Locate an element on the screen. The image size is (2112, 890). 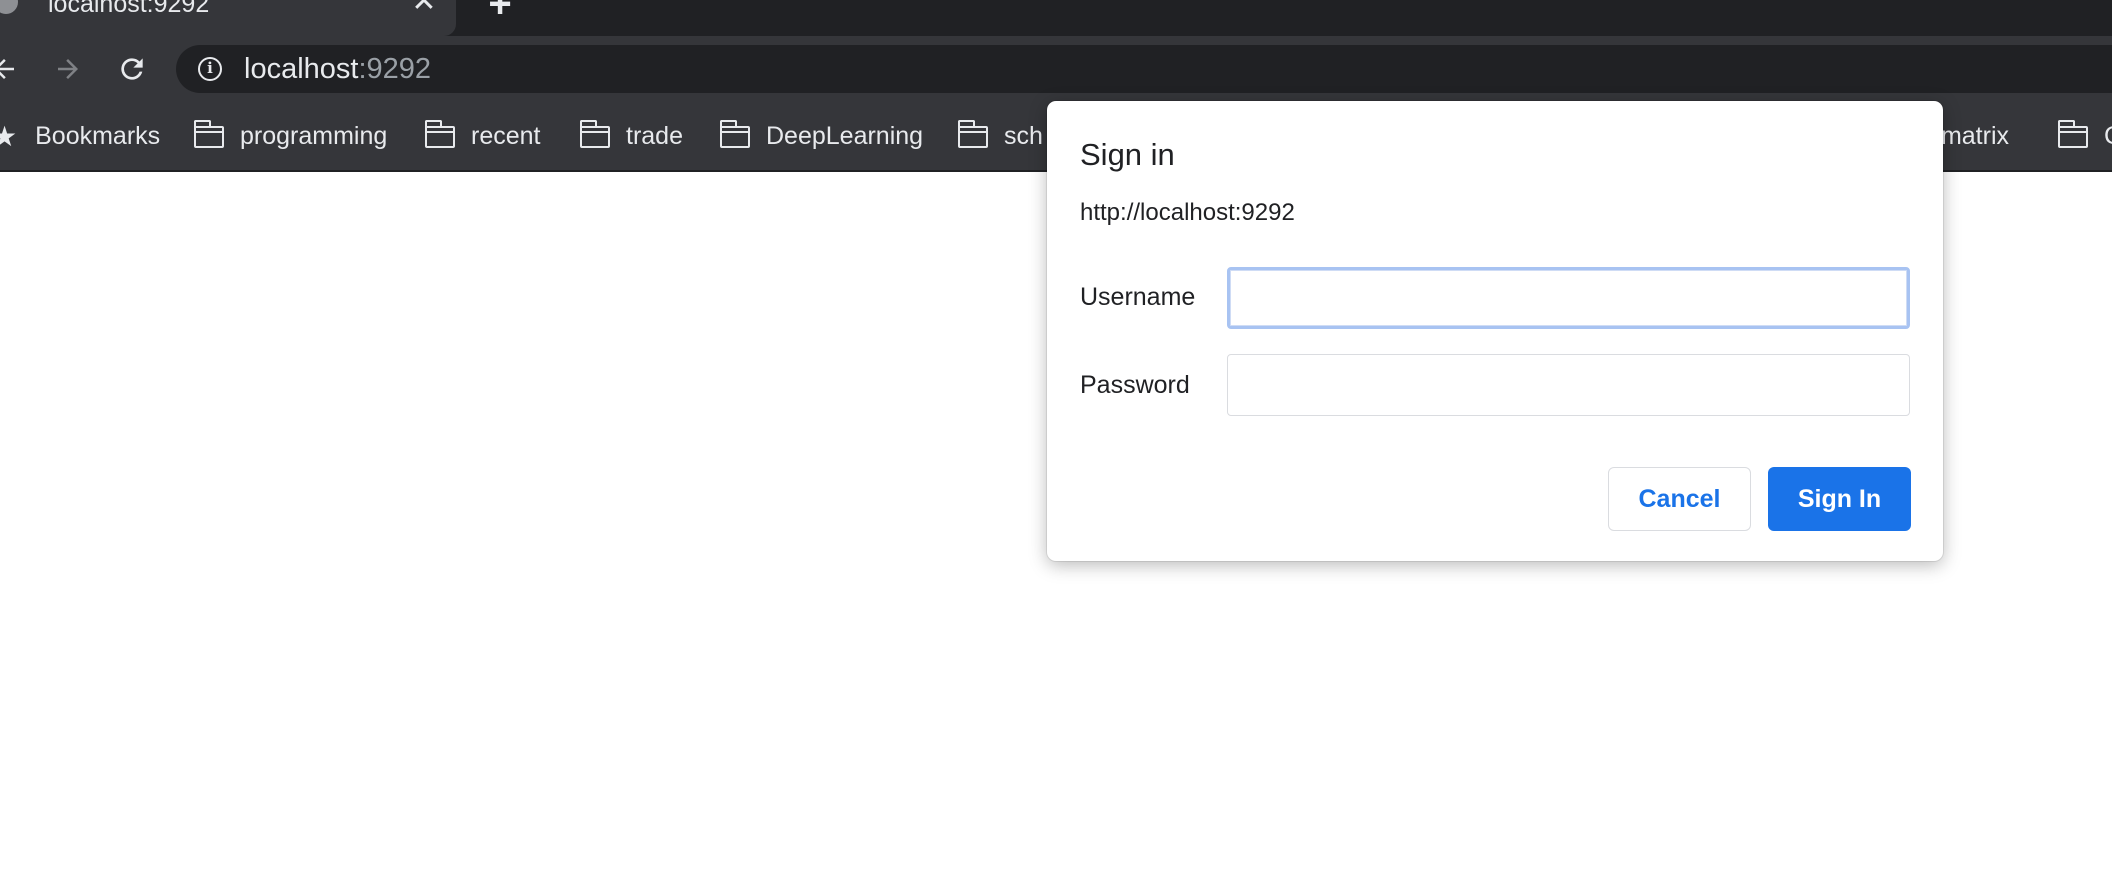
close-icon: ✕ is located at coordinates (424, 8).